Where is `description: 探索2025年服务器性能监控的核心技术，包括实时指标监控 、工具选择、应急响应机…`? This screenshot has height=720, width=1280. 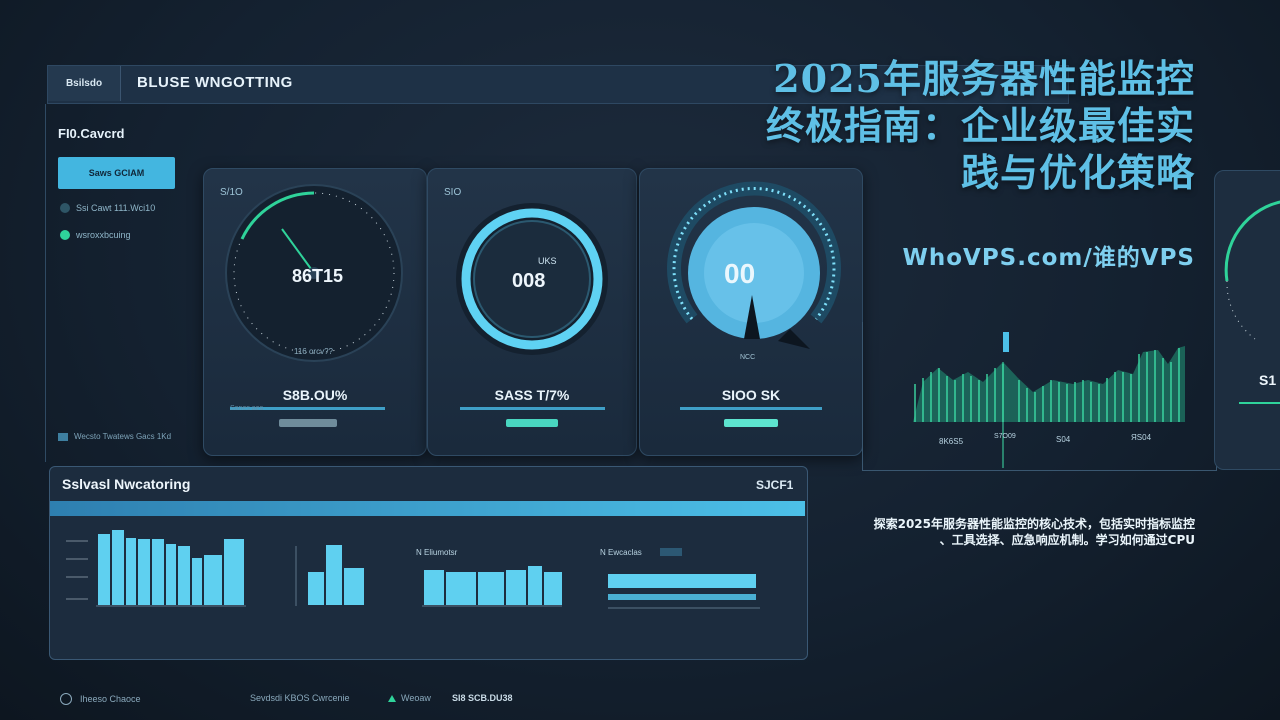 description: 探索2025年服务器性能监控的核心技术，包括实时指标监控 、工具选择、应急响应机… is located at coordinates (995, 532).